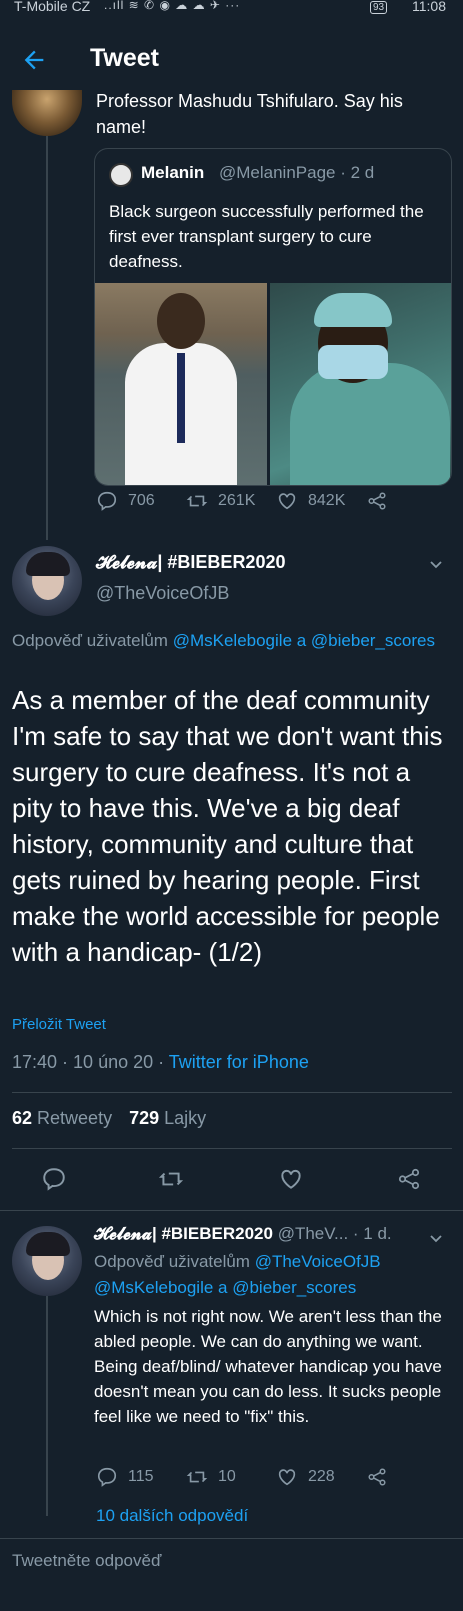 Image resolution: width=463 pixels, height=1611 pixels. What do you see at coordinates (52, 7) in the screenshot?
I see `carrier-label: T-Mobile CZ` at bounding box center [52, 7].